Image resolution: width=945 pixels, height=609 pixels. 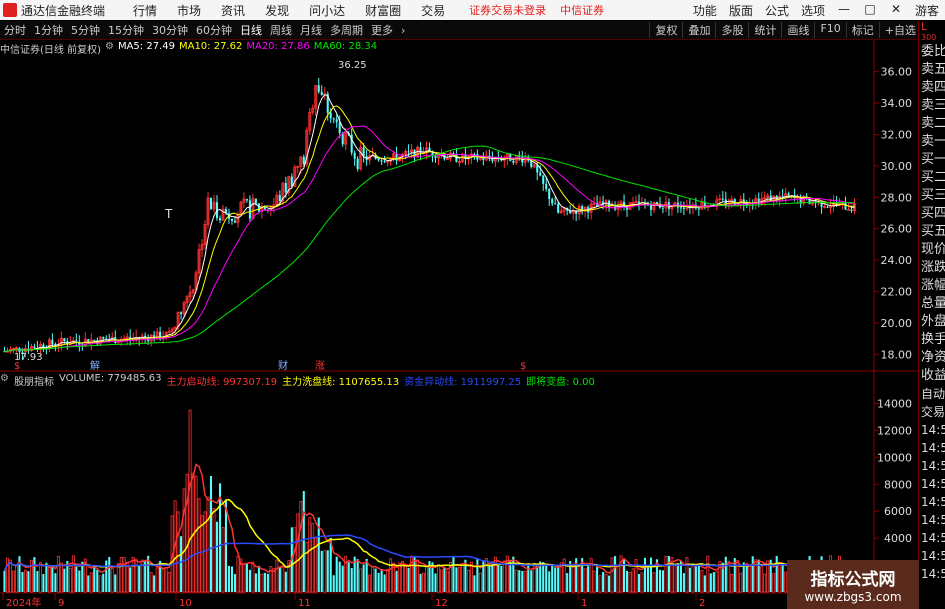 I want to click on period-multi: 多周期, so click(x=346, y=30).